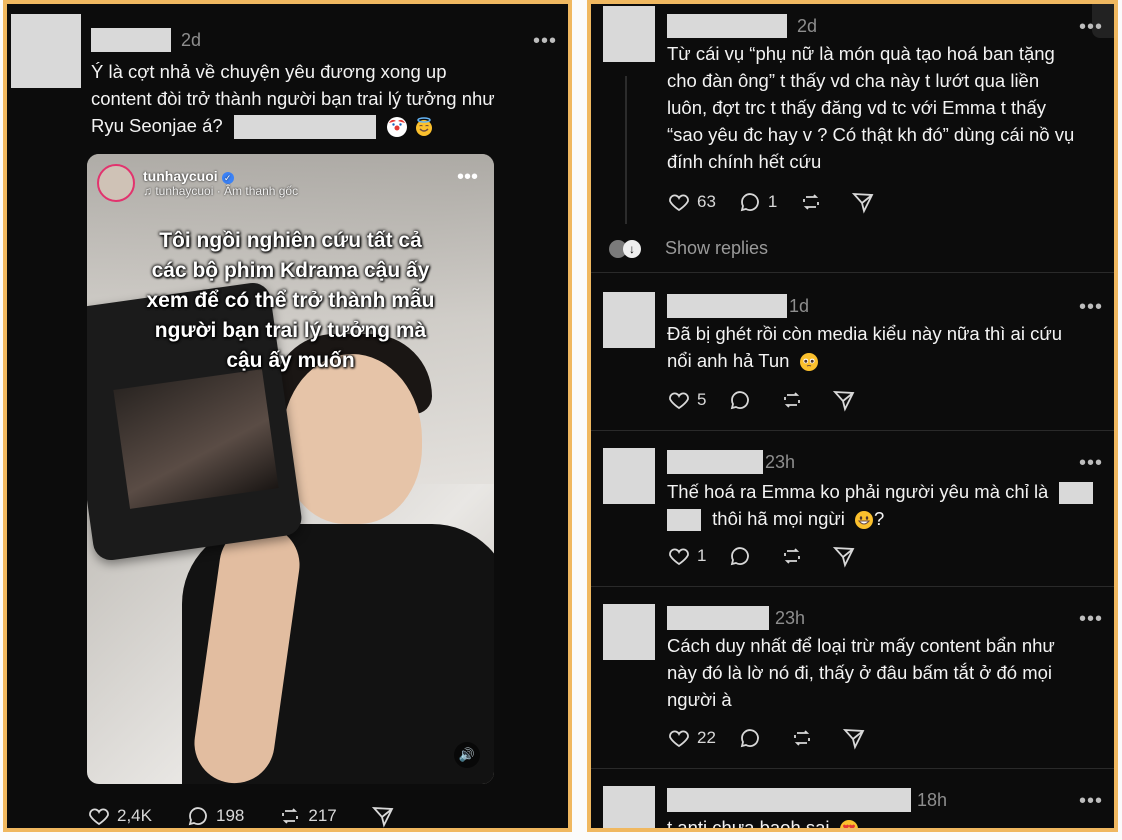  I want to click on comment-text-segment: t anti chưa baoh sai, so click(748, 824).